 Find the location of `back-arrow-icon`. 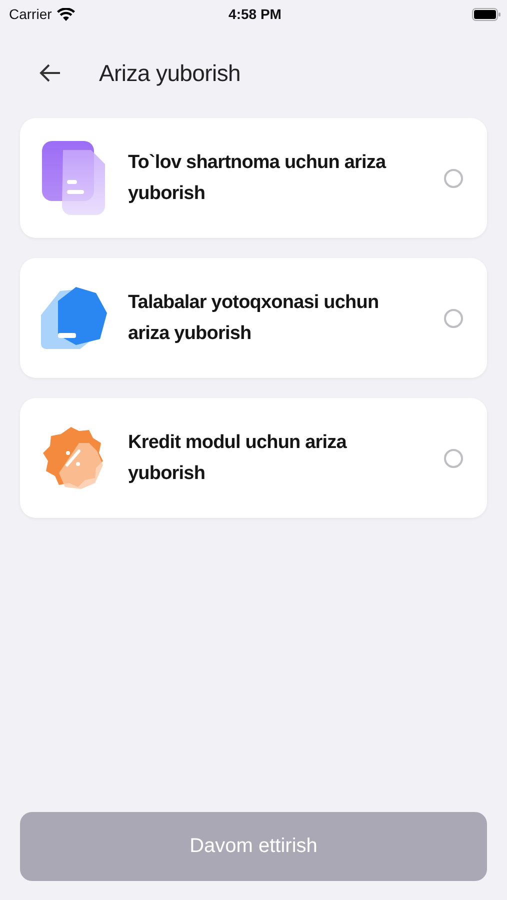

back-arrow-icon is located at coordinates (50, 73).